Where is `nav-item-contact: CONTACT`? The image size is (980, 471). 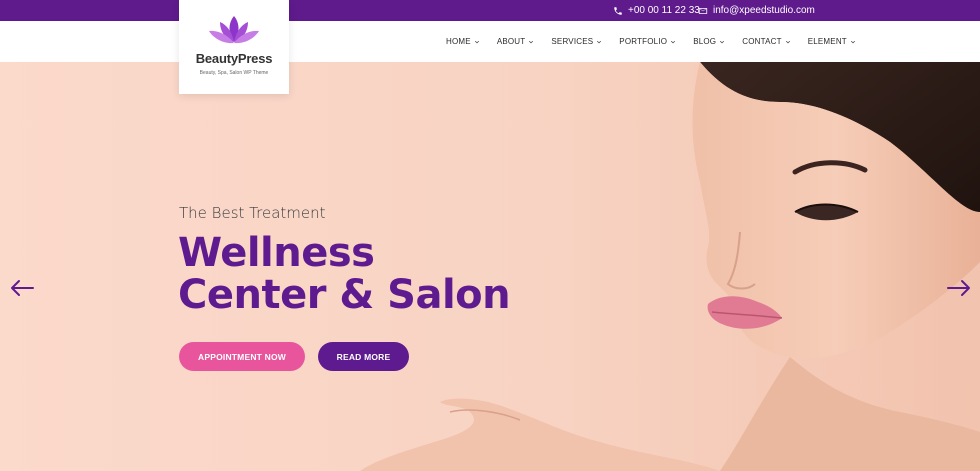 nav-item-contact: CONTACT is located at coordinates (766, 41).